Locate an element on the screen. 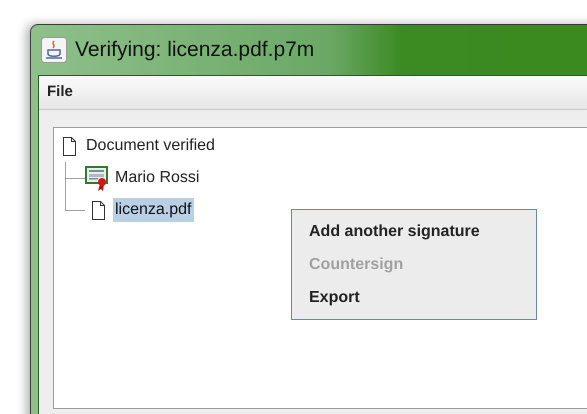  menu-entry: Add another signature is located at coordinates (414, 231).